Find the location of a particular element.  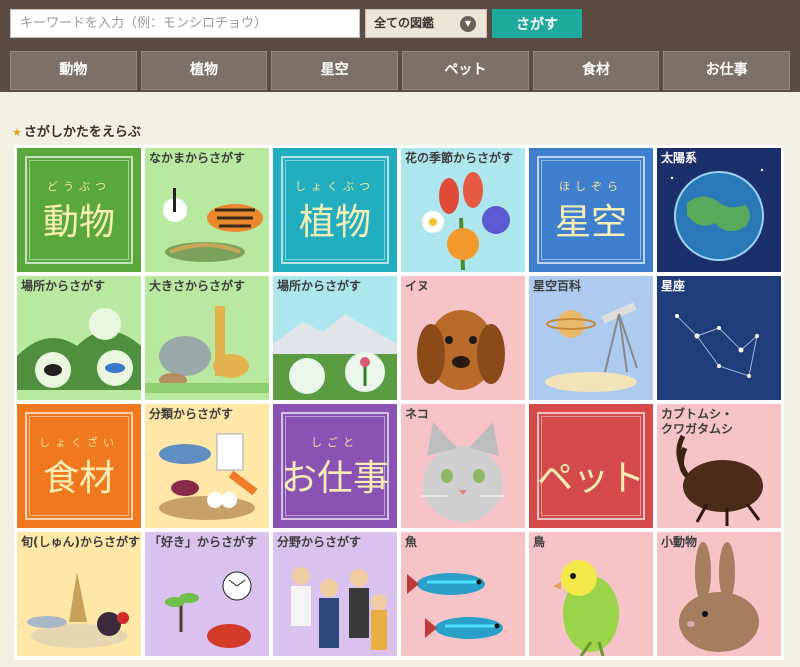

topic-tile: 太陽系 is located at coordinates (719, 210).